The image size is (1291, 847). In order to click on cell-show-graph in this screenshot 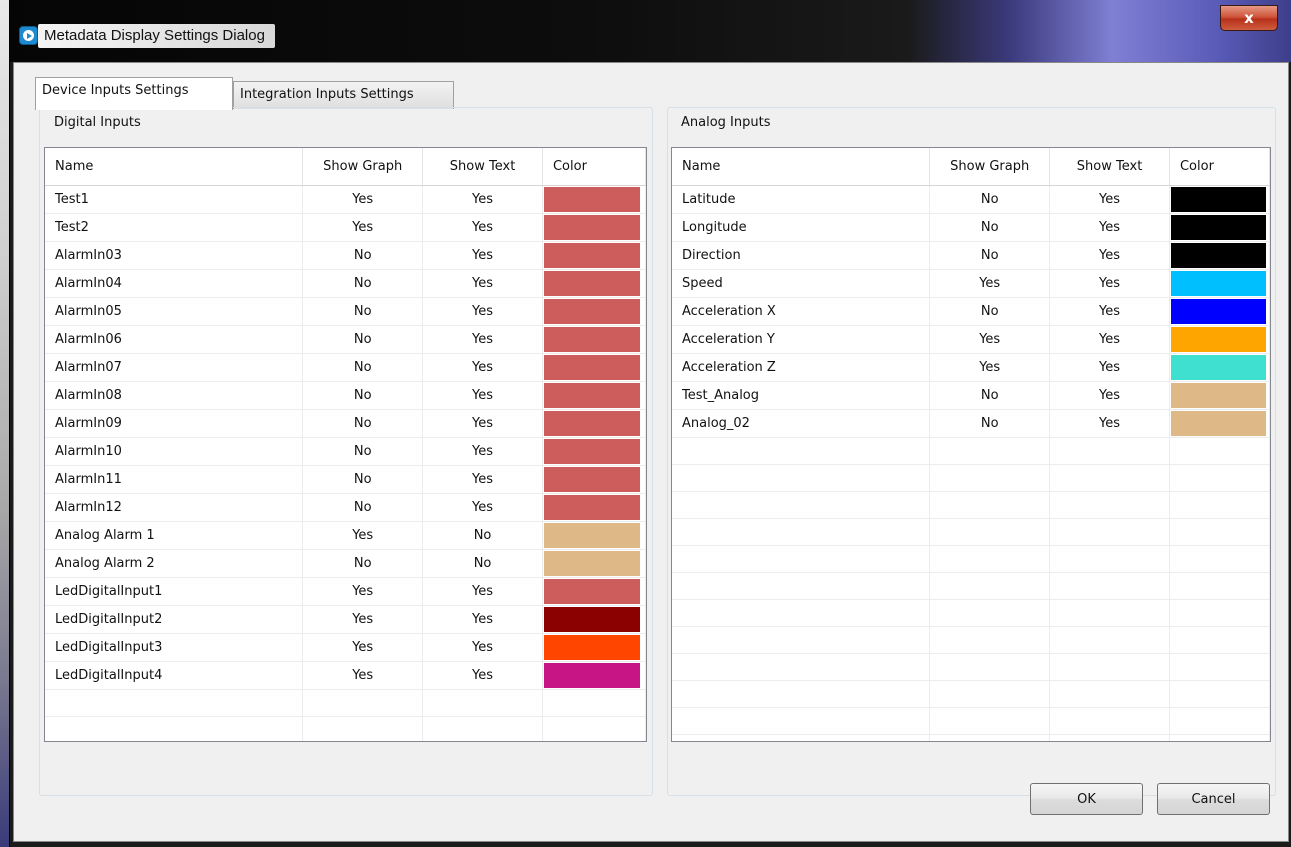, I will do `click(990, 640)`.